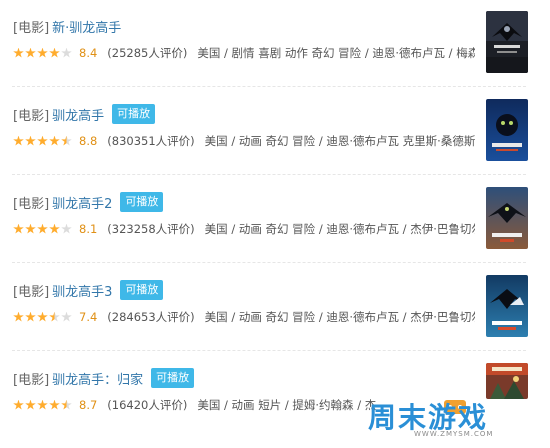  I want to click on result-title-row: [电影] 驯龙高手：归家 可播放, so click(104, 378).